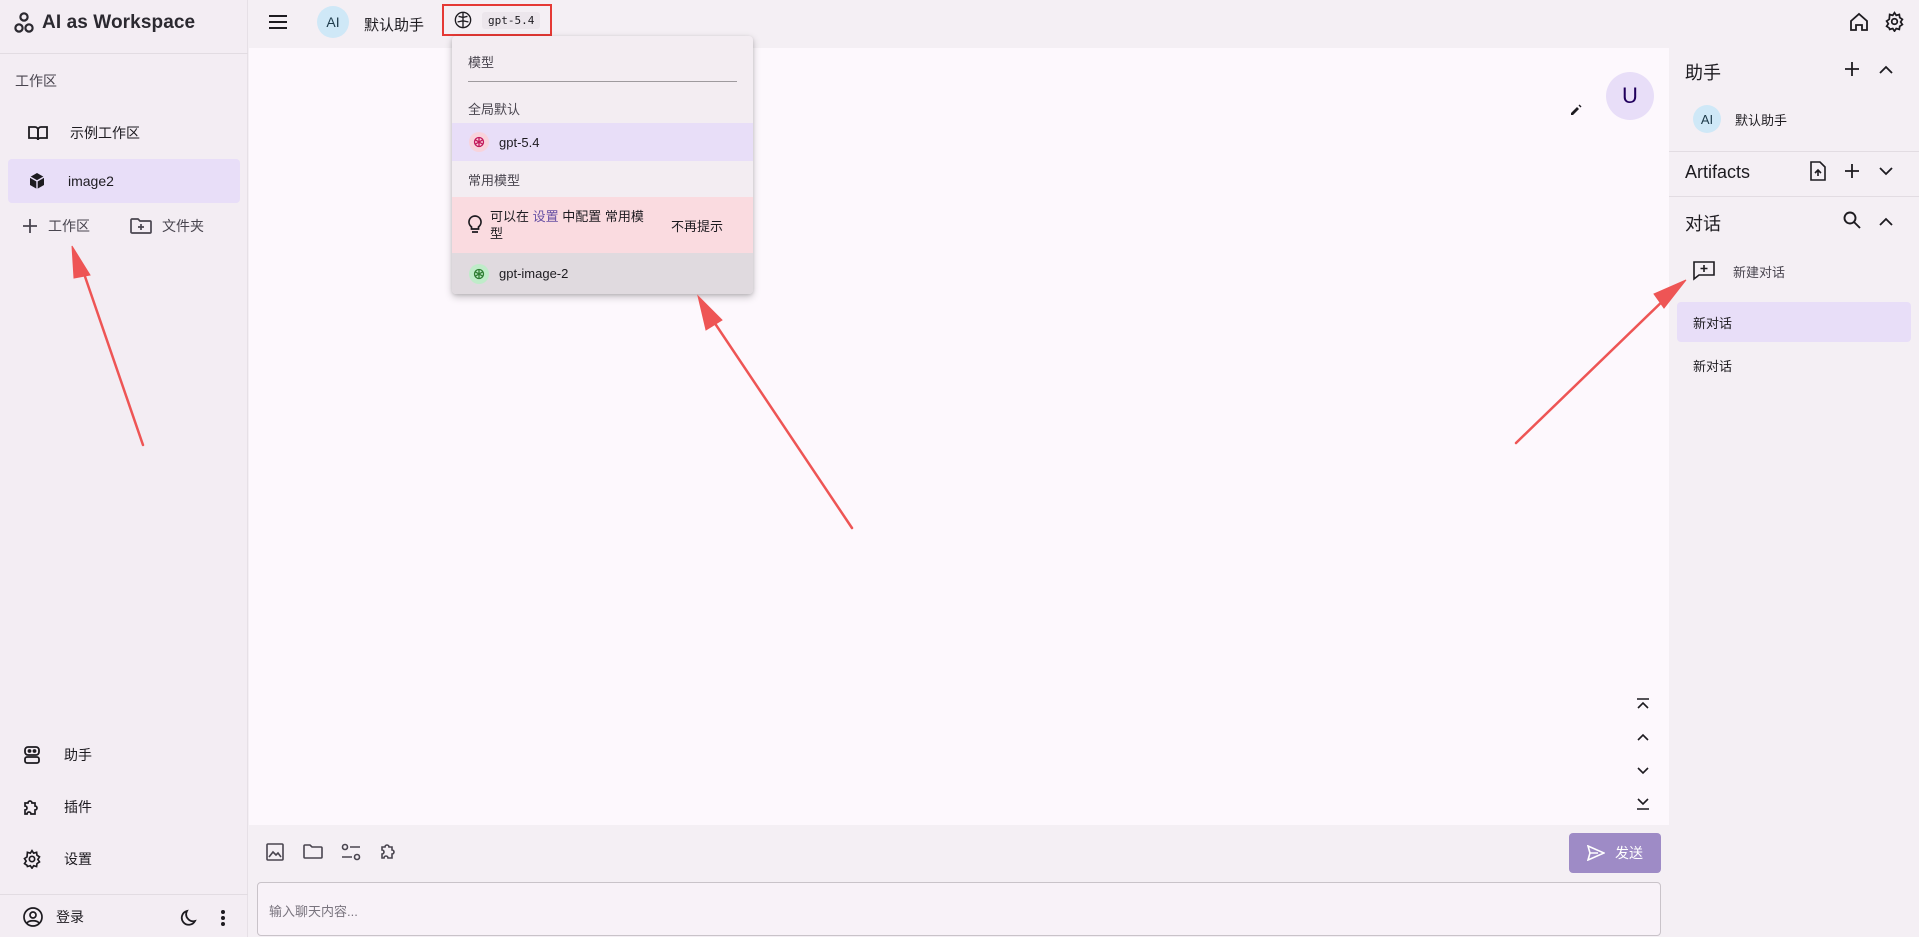  Describe the element at coordinates (1643, 803) in the screenshot. I see `scroll-bottom-icon` at that location.